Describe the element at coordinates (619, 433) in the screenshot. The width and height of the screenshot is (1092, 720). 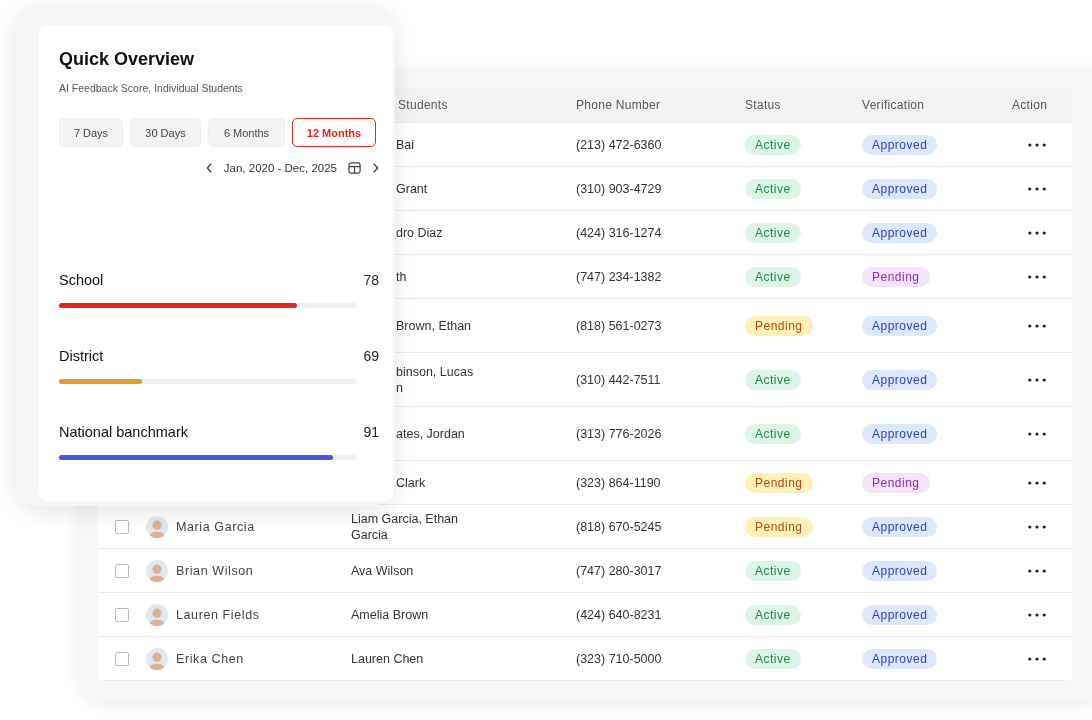
I see `phone-cell: (313) 776-2026` at that location.